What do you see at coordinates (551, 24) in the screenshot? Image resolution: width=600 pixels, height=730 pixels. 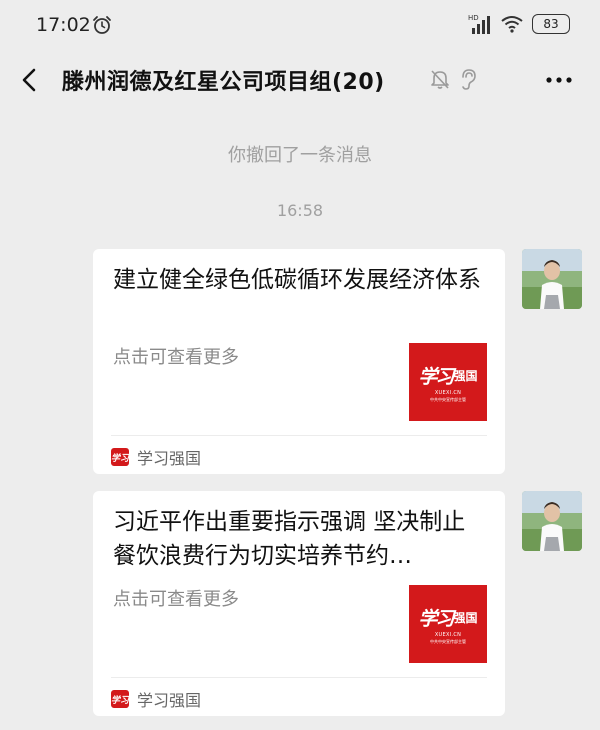 I see `battery-indicator: 83` at bounding box center [551, 24].